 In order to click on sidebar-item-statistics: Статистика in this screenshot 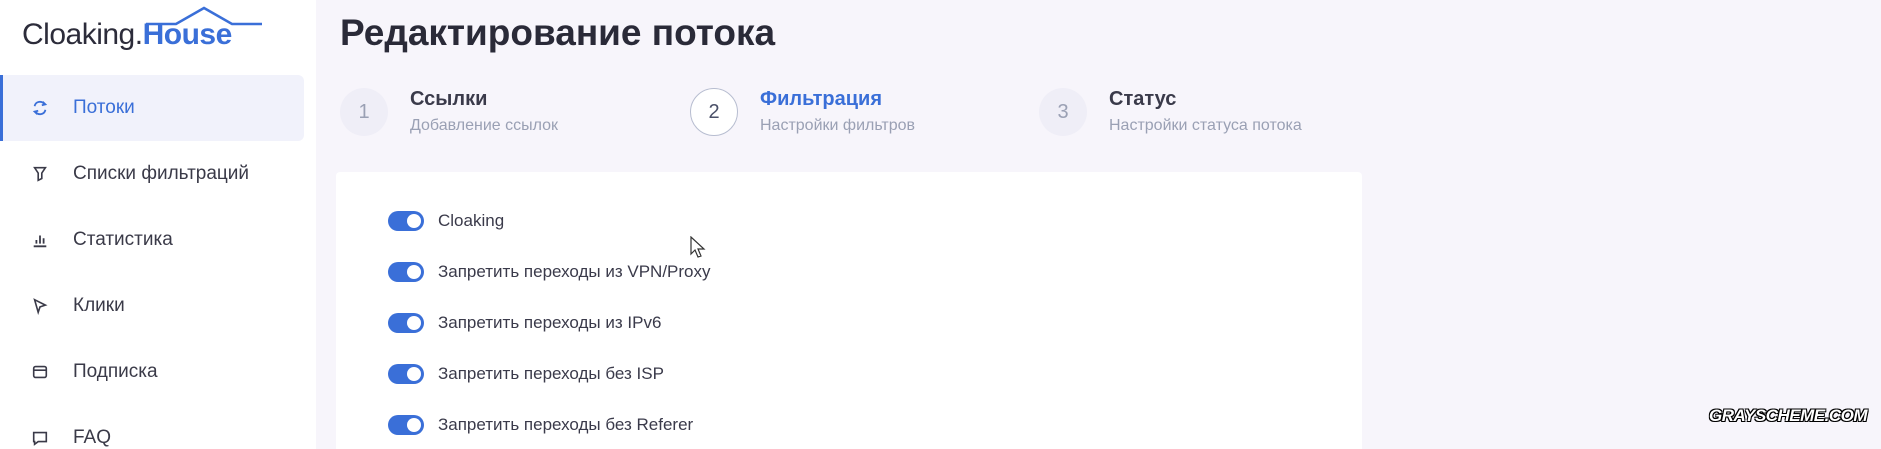, I will do `click(158, 240)`.